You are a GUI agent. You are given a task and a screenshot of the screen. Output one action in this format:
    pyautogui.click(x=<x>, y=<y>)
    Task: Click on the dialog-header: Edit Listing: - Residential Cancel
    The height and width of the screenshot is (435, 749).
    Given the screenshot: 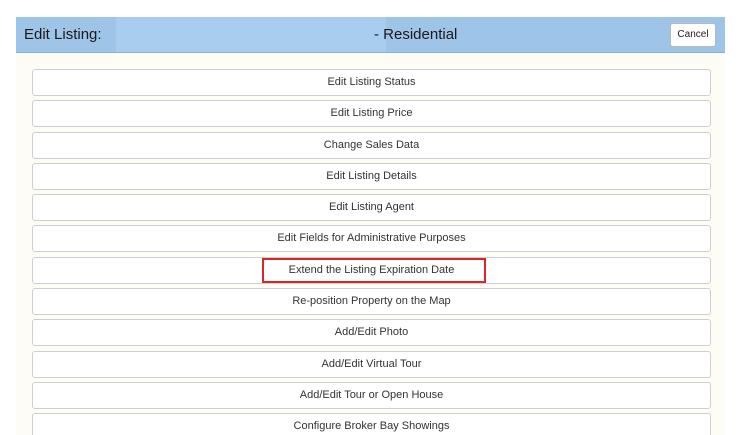 What is the action you would take?
    pyautogui.click(x=370, y=35)
    